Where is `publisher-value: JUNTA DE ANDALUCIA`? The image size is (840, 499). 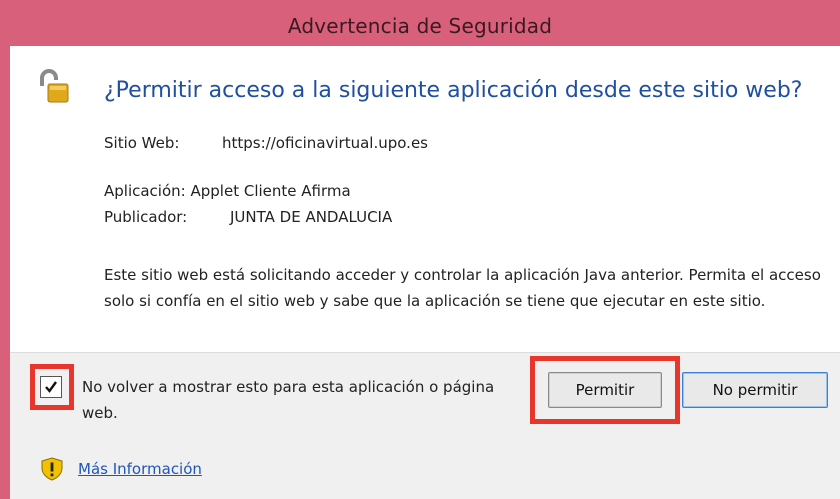
publisher-value: JUNTA DE ANDALUCIA is located at coordinates (311, 217).